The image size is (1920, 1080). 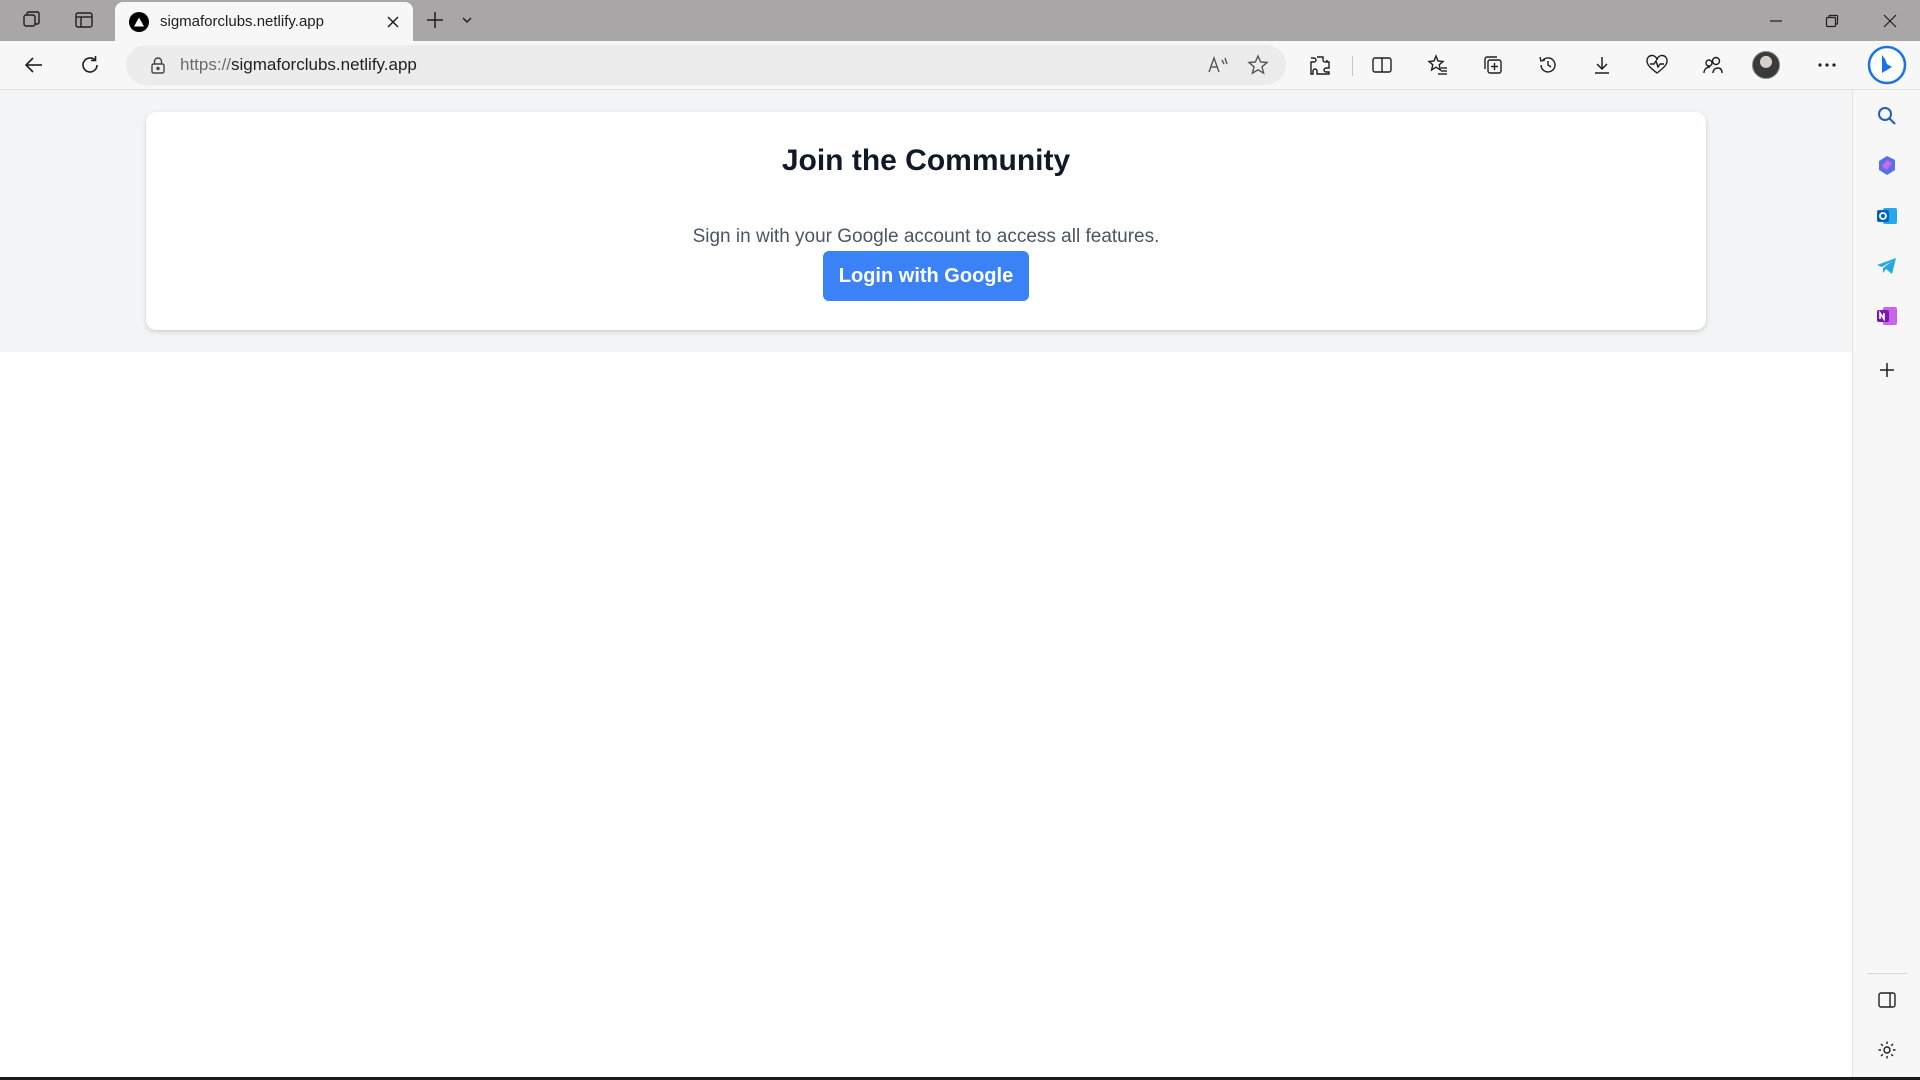 I want to click on page-title: Join the Community, so click(x=926, y=160).